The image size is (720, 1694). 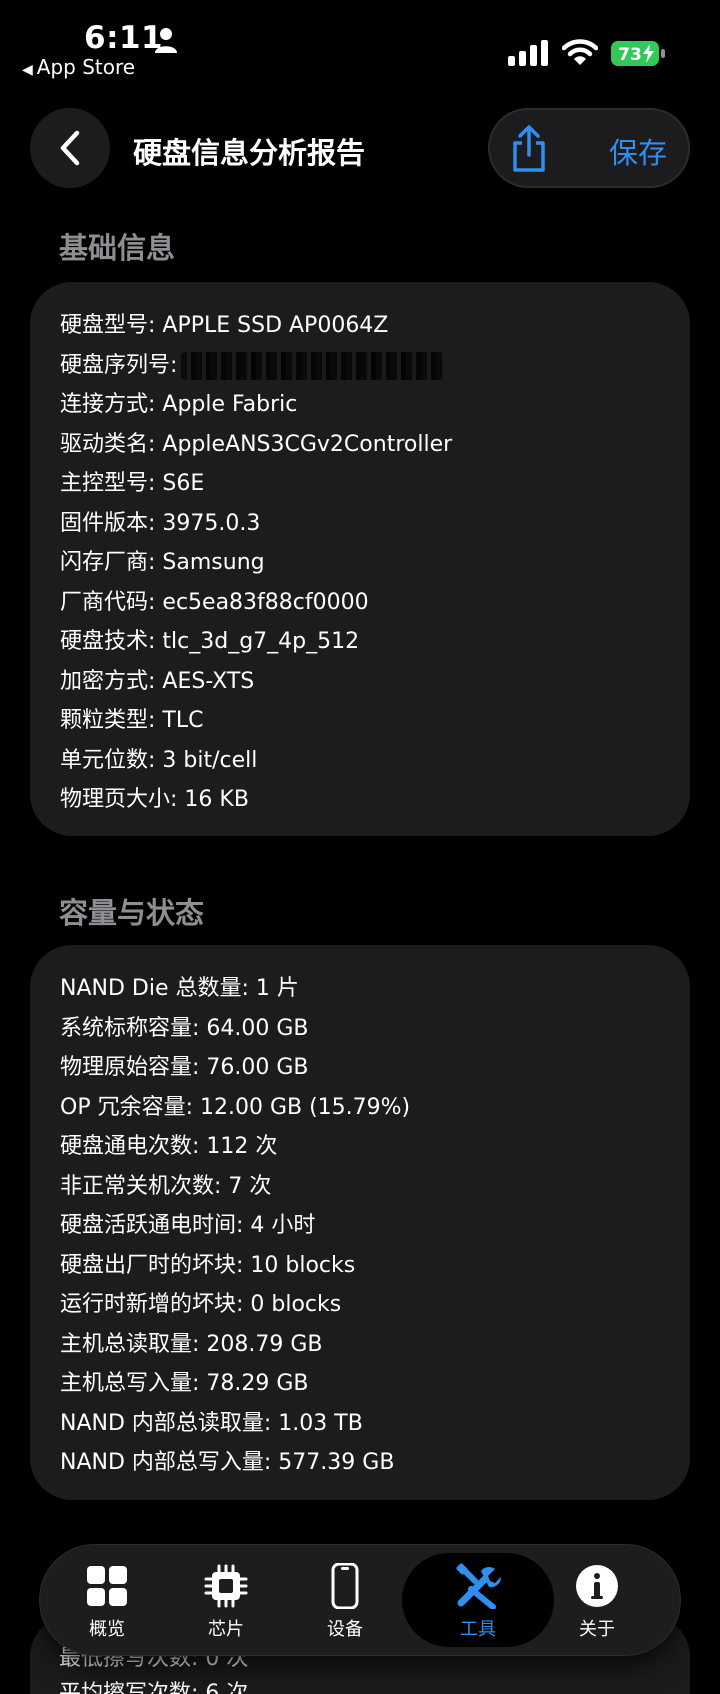 I want to click on share-icon, so click(x=529, y=149).